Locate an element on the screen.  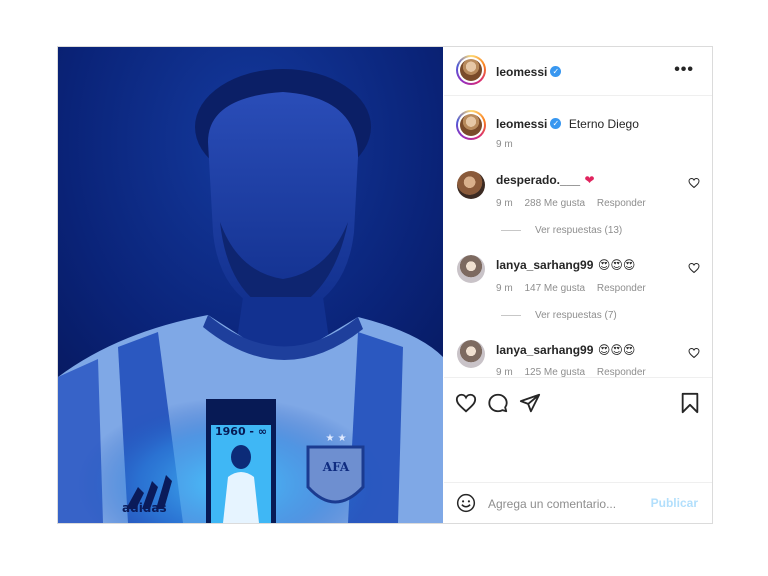
comment-meta: 9 m 288 Me gusta Responder is located at coordinates (575, 203).